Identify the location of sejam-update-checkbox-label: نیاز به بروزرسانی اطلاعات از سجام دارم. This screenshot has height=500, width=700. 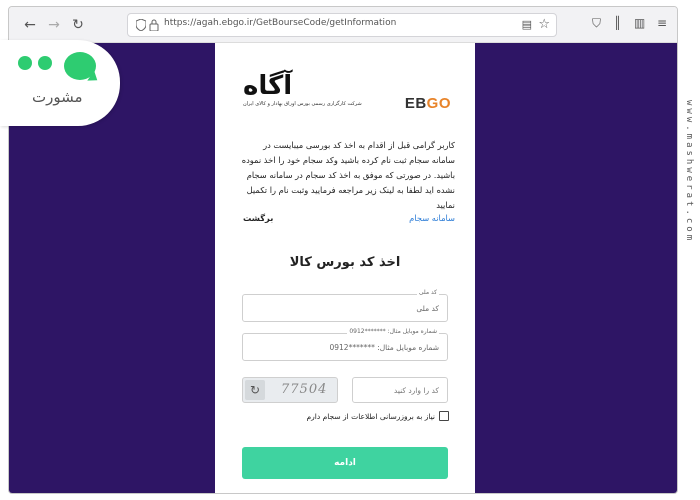
(370, 416).